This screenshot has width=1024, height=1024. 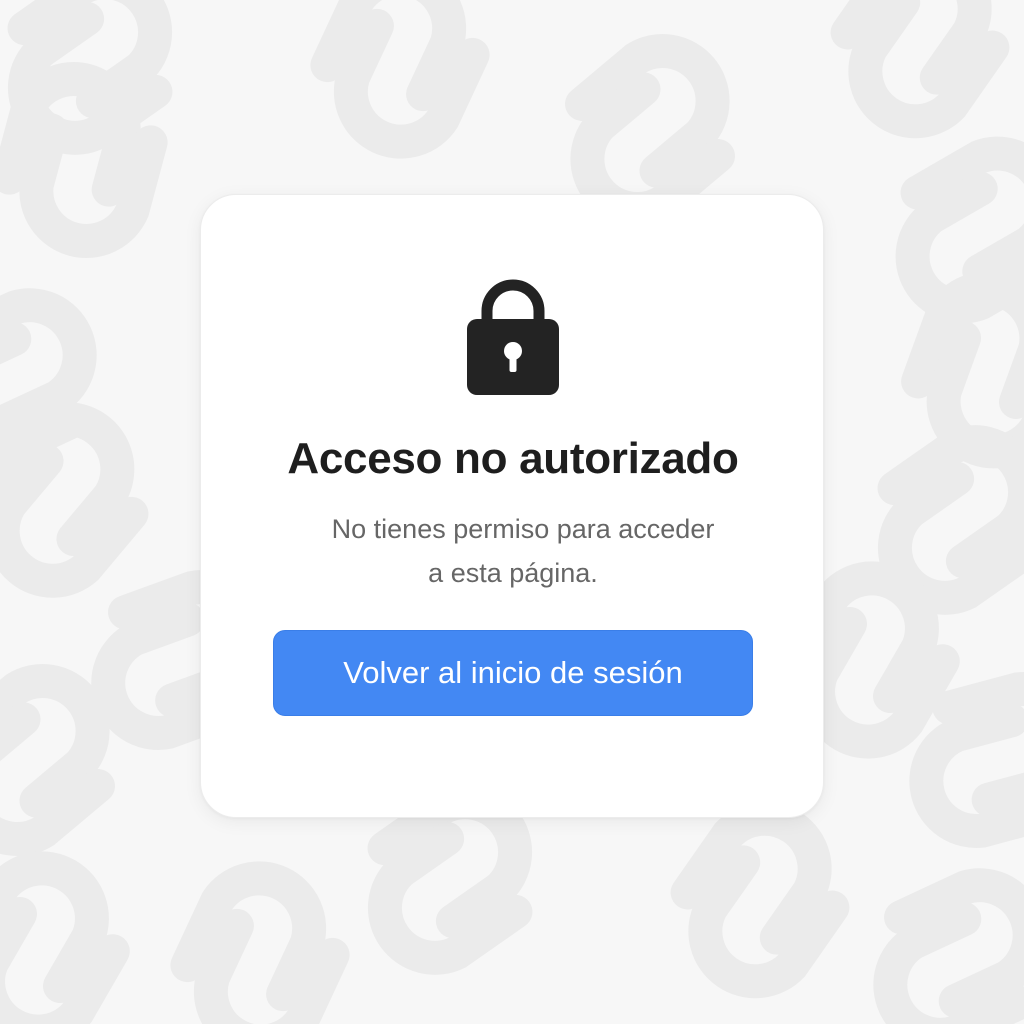 I want to click on back-to-login-button: Volver al inicio de sesión, so click(x=513, y=673).